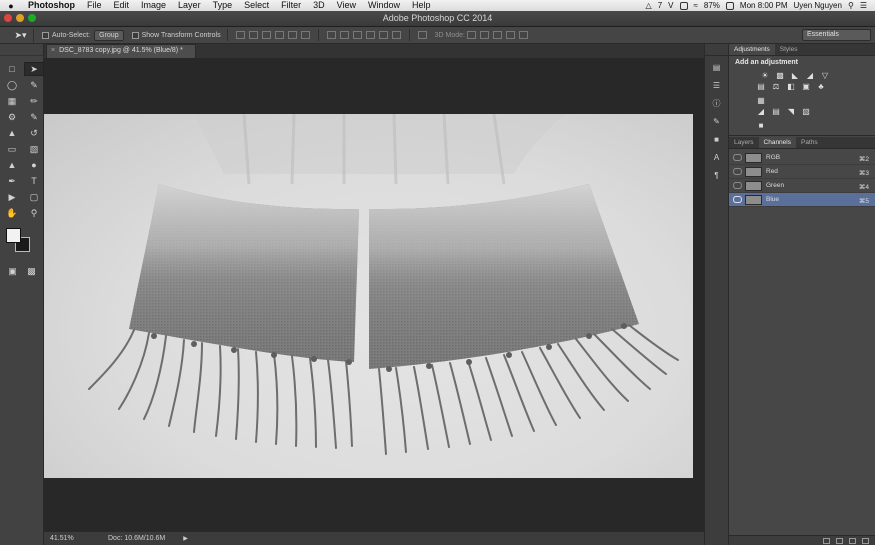 The image size is (875, 545). Describe the element at coordinates (279, 35) in the screenshot. I see `align-left-icon` at that location.